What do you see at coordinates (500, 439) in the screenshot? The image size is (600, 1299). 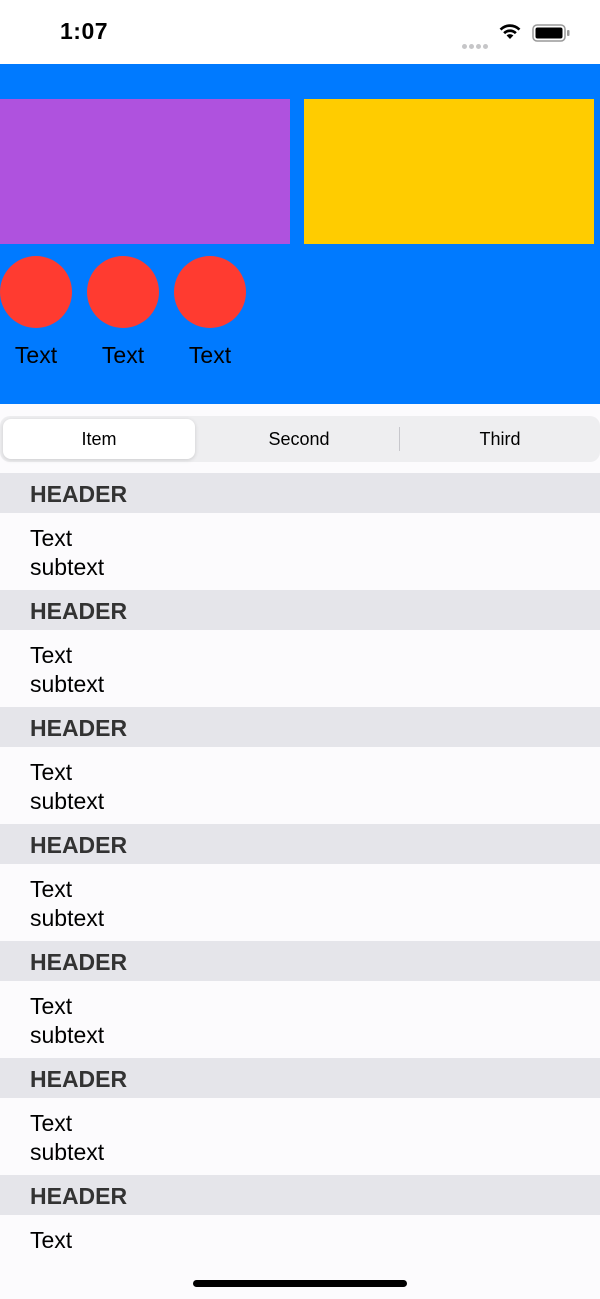 I see `segment-third: Third` at bounding box center [500, 439].